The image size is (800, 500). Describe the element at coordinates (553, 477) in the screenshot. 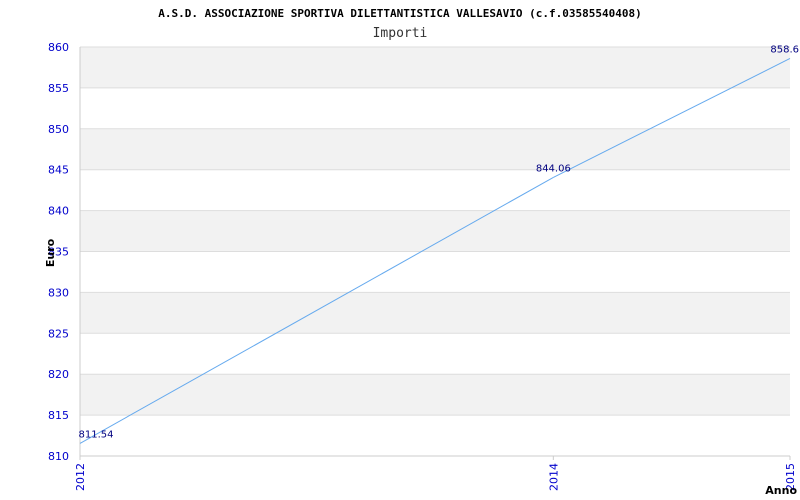

I see `x-tick-label: 2014` at that location.